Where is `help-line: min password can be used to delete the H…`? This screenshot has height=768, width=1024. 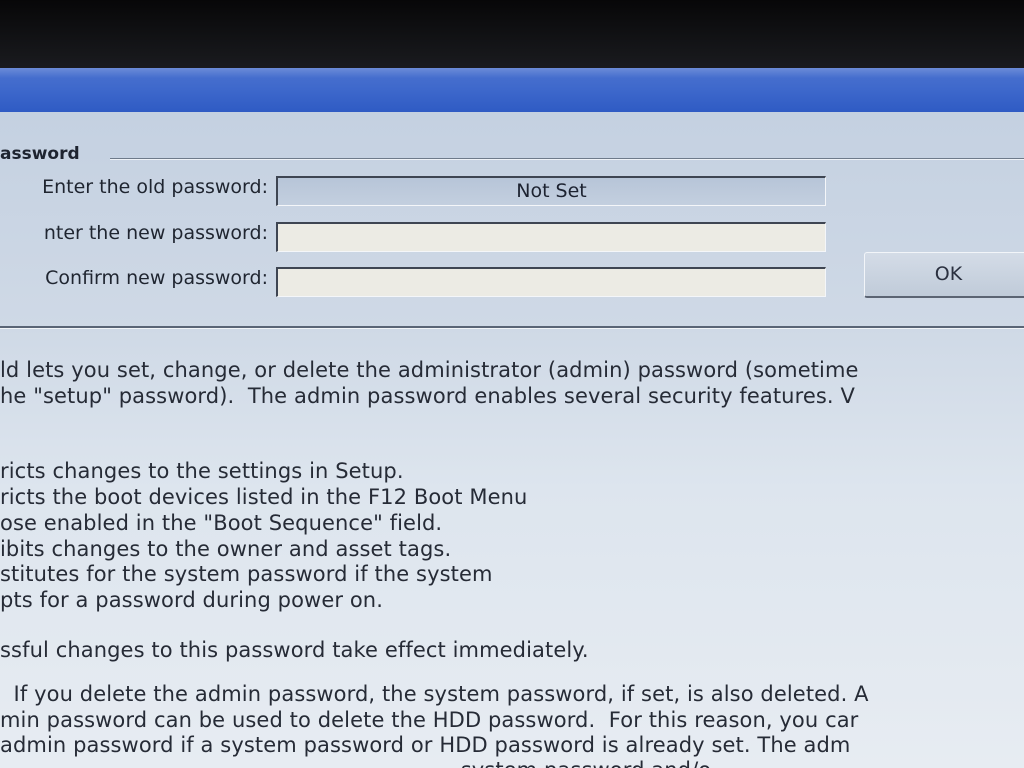
help-line: min password can be used to delete the H… is located at coordinates (429, 720).